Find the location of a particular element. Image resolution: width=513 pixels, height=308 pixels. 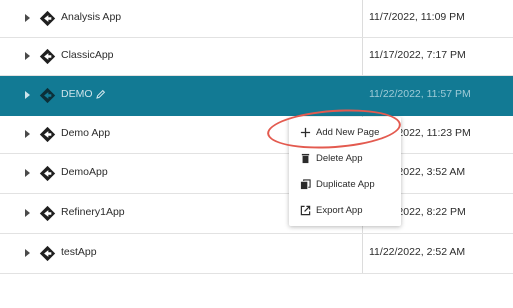

menu-item-label: Duplicate App is located at coordinates (345, 184).